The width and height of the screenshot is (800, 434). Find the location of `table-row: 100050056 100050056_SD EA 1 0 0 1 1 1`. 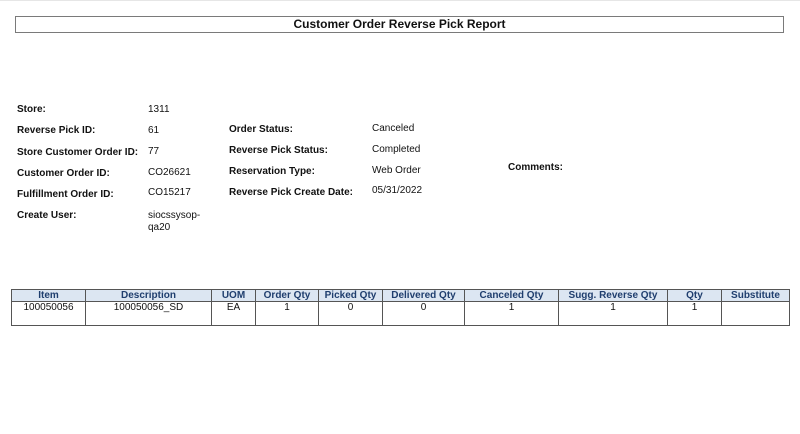

table-row: 100050056 100050056_SD EA 1 0 0 1 1 1 is located at coordinates (400, 313).